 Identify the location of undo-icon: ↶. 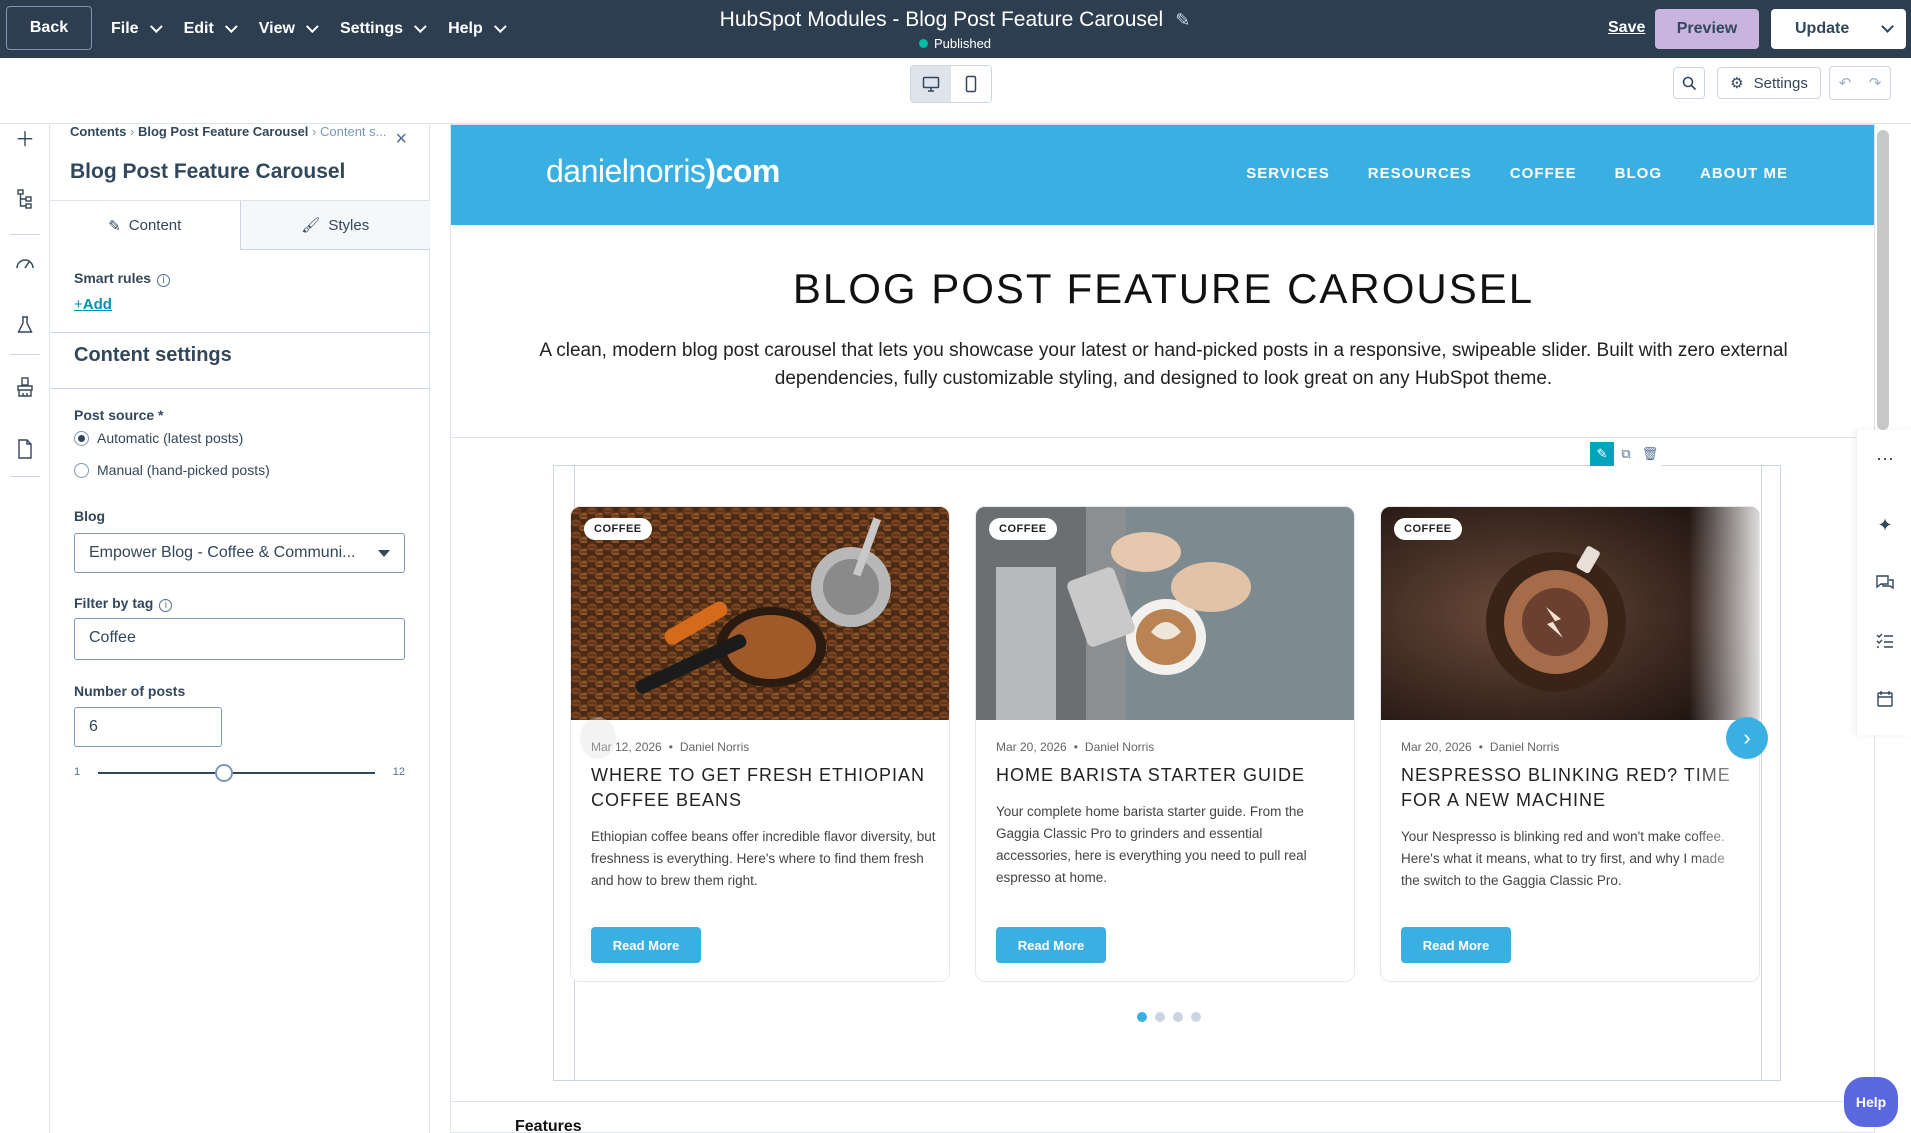
(1845, 83).